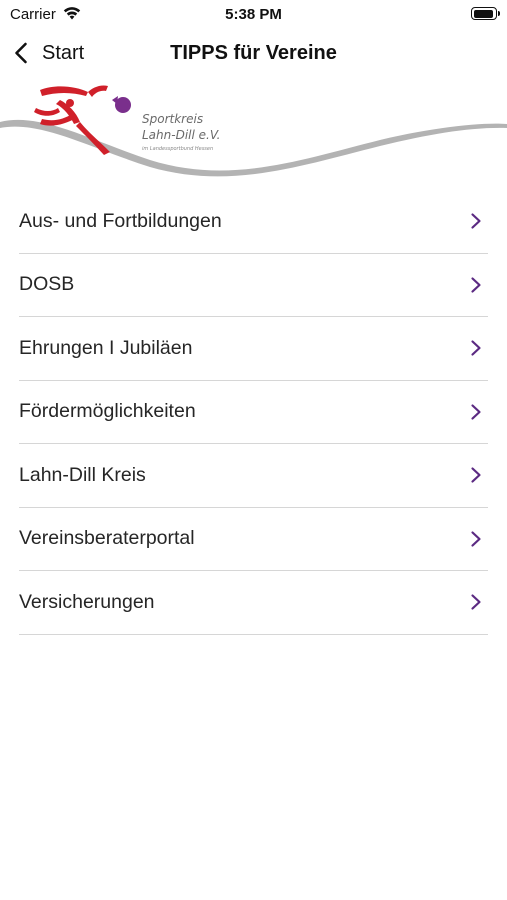 The height and width of the screenshot is (900, 507). Describe the element at coordinates (253, 349) in the screenshot. I see `list-item-ehrungen-jubilaeen: Ehrungen I Jubiläen` at that location.